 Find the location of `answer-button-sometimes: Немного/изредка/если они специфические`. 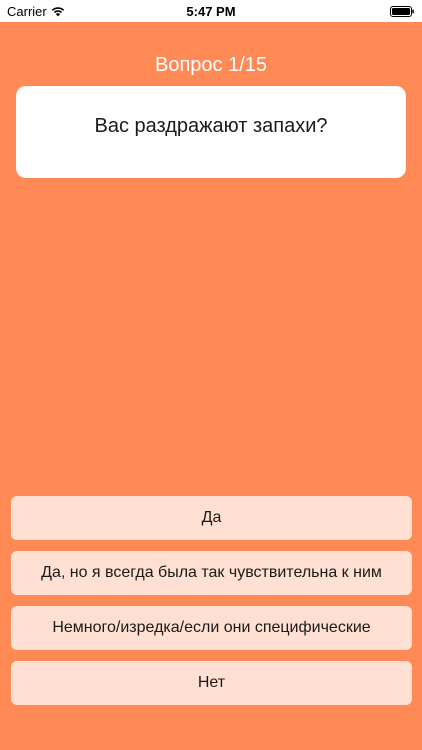

answer-button-sometimes: Немного/изредка/если они специфические is located at coordinates (211, 628).